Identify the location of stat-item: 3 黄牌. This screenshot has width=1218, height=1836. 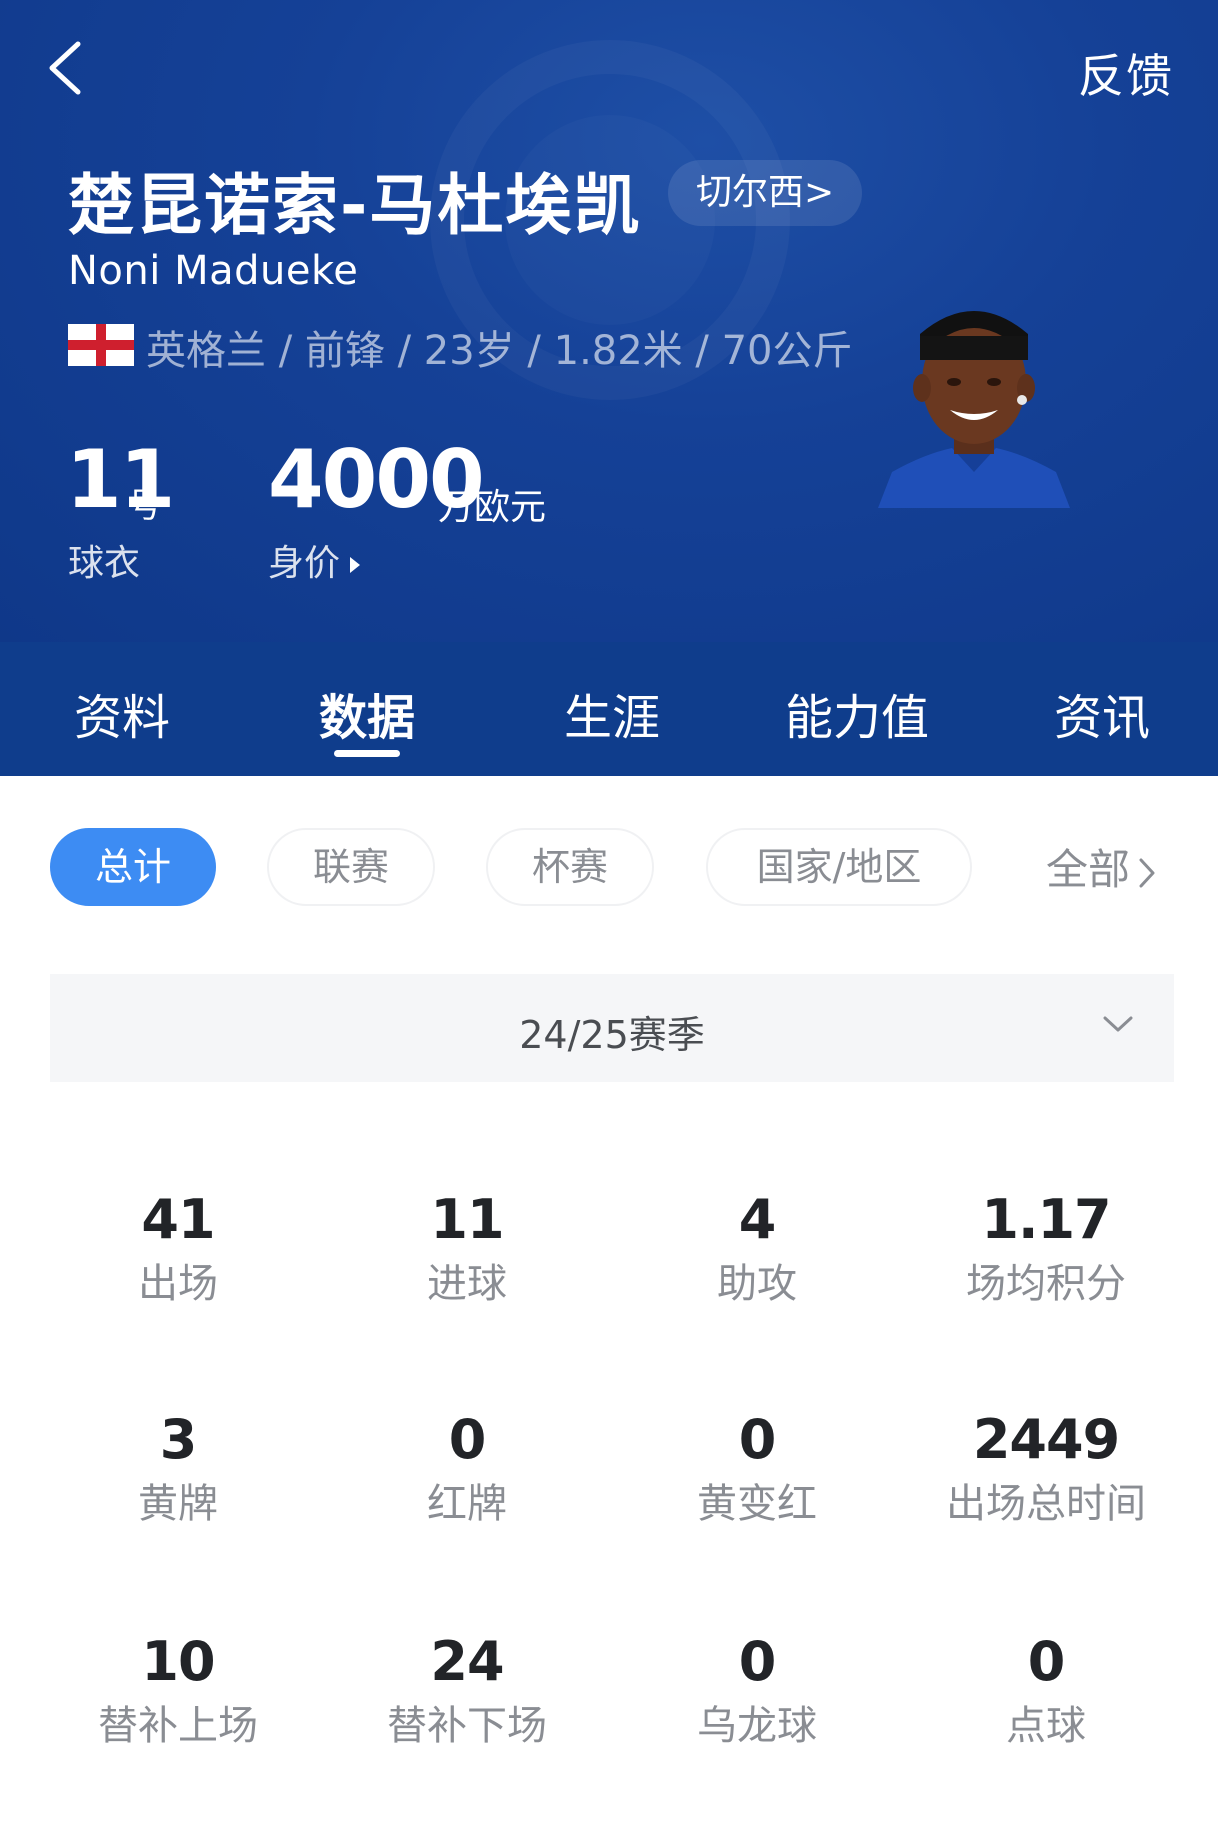
(178, 1468).